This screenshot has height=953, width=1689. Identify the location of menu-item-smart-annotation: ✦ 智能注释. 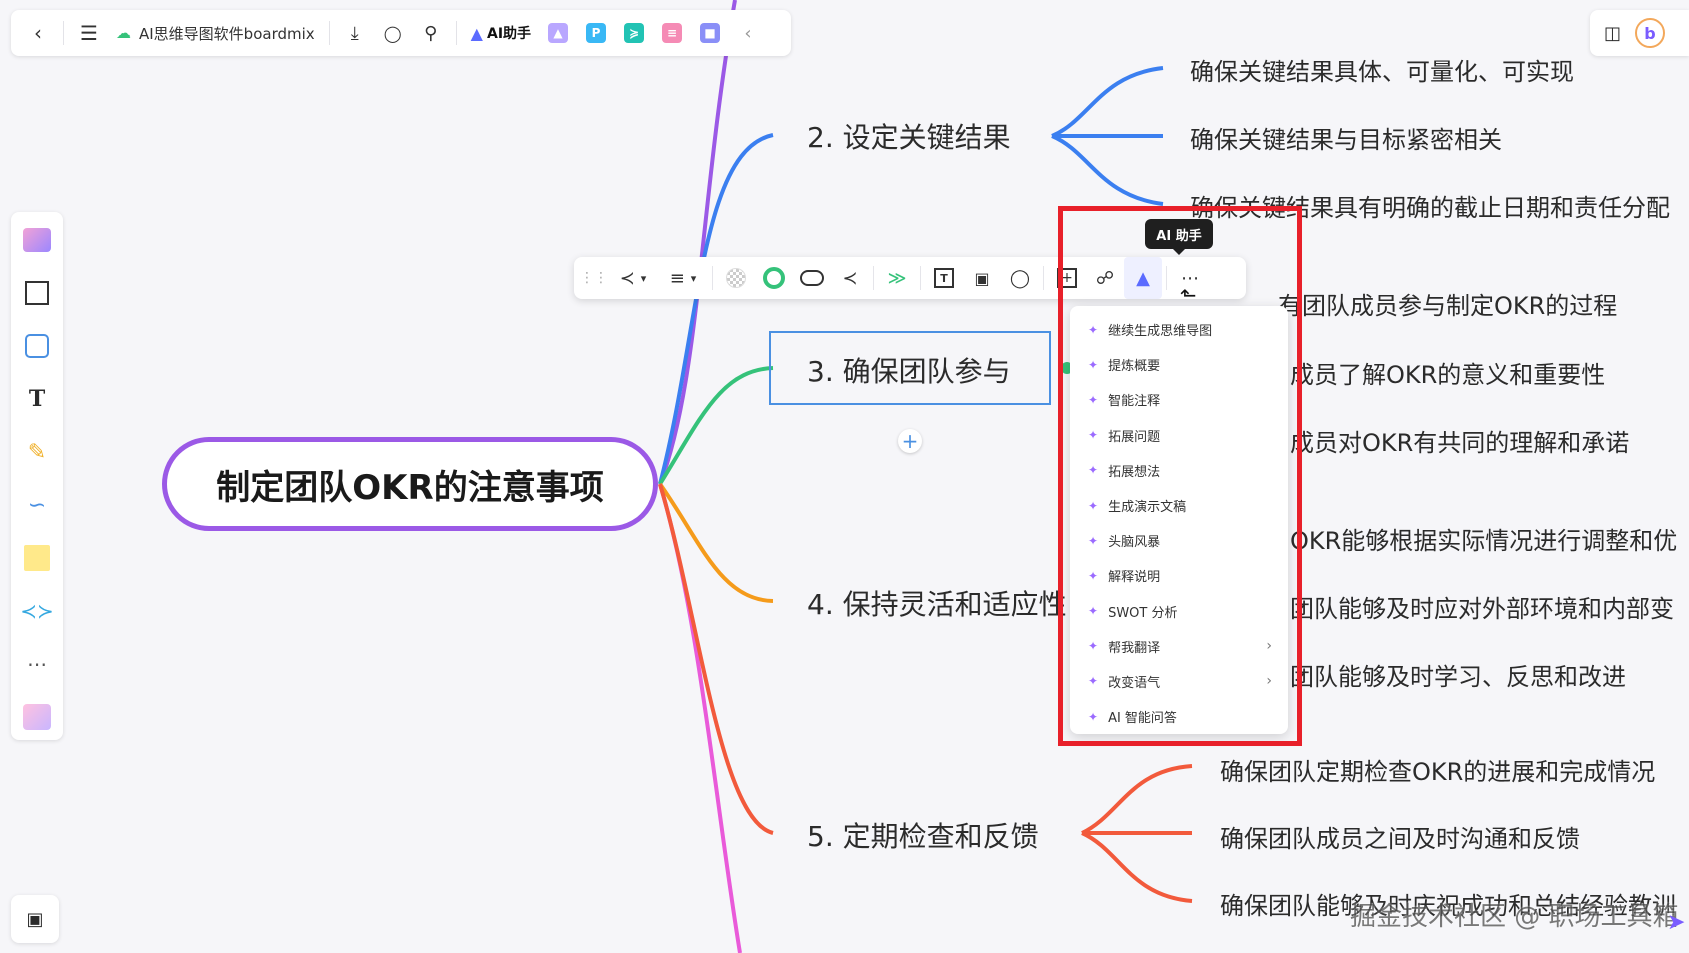
(1179, 399).